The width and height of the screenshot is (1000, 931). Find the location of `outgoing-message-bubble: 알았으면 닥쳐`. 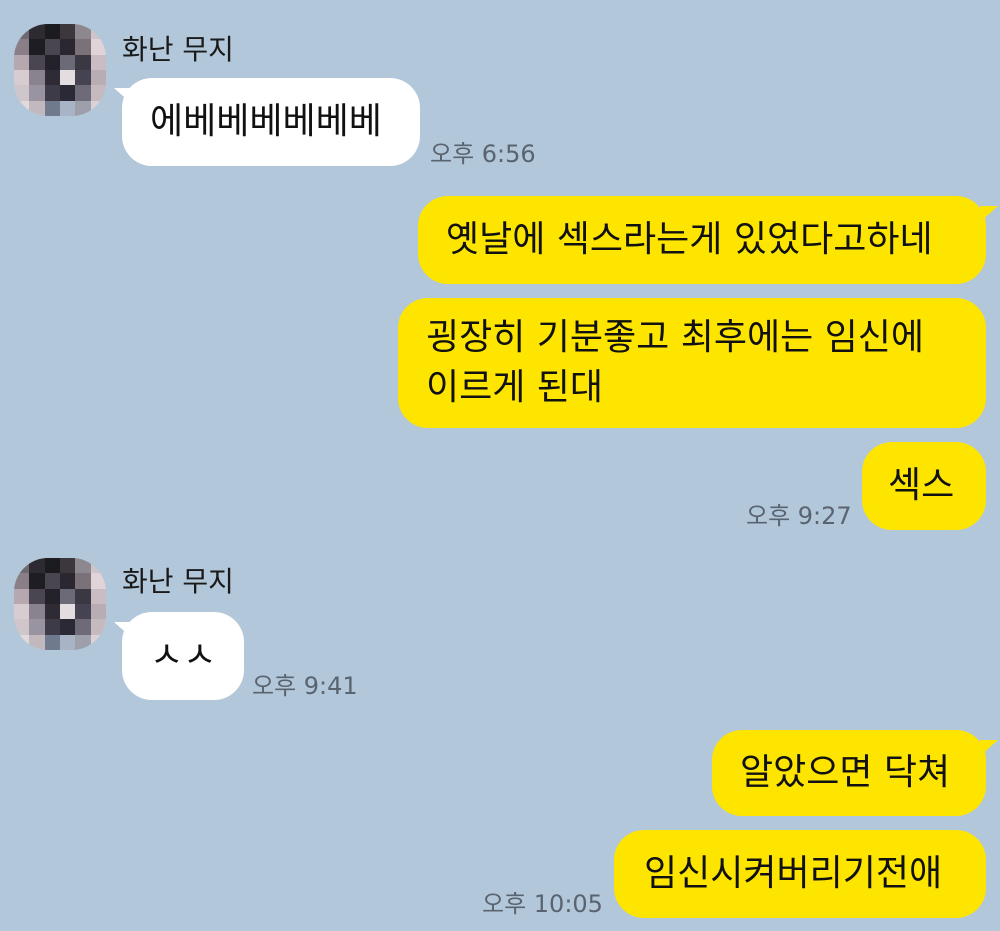

outgoing-message-bubble: 알았으면 닥쳐 is located at coordinates (849, 773).